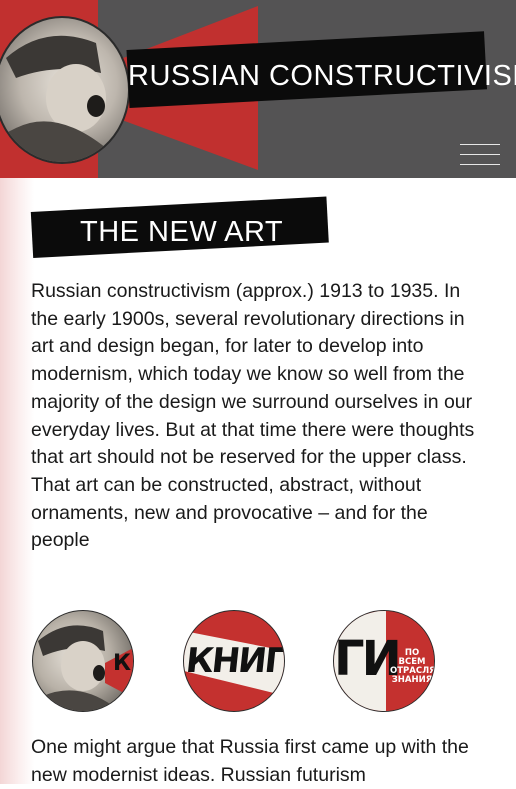 The image size is (516, 789). I want to click on header-photo-woman-shouting, so click(65, 90).